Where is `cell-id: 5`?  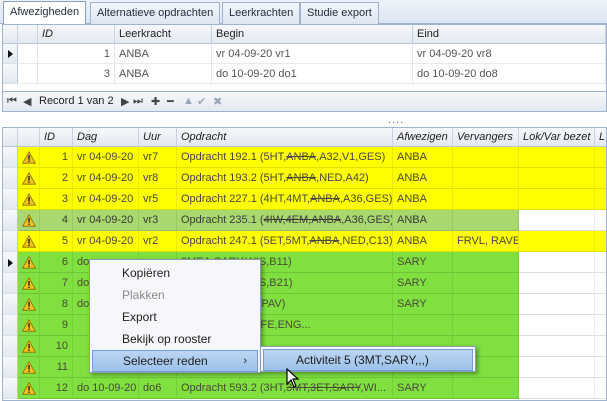
cell-id: 5 is located at coordinates (56, 241).